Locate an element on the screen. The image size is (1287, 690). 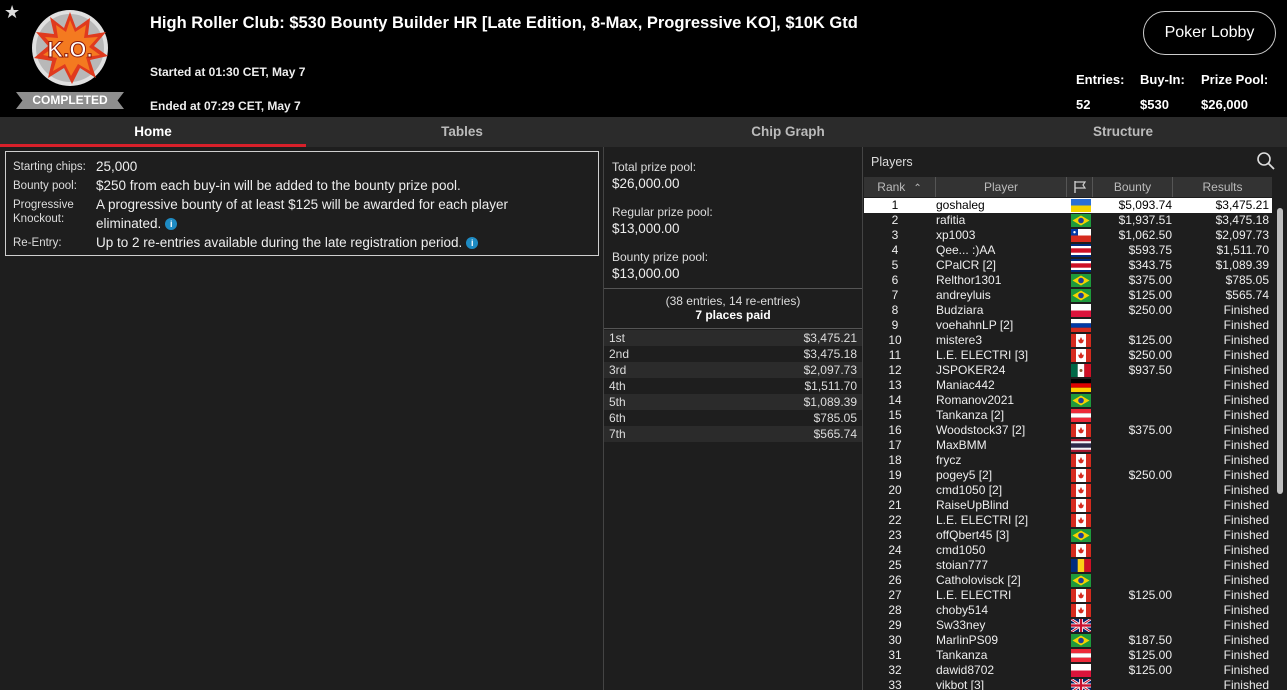
table-row: 11 L.E. ELECTRI [3] $250.00 Finished is located at coordinates (1068, 355).